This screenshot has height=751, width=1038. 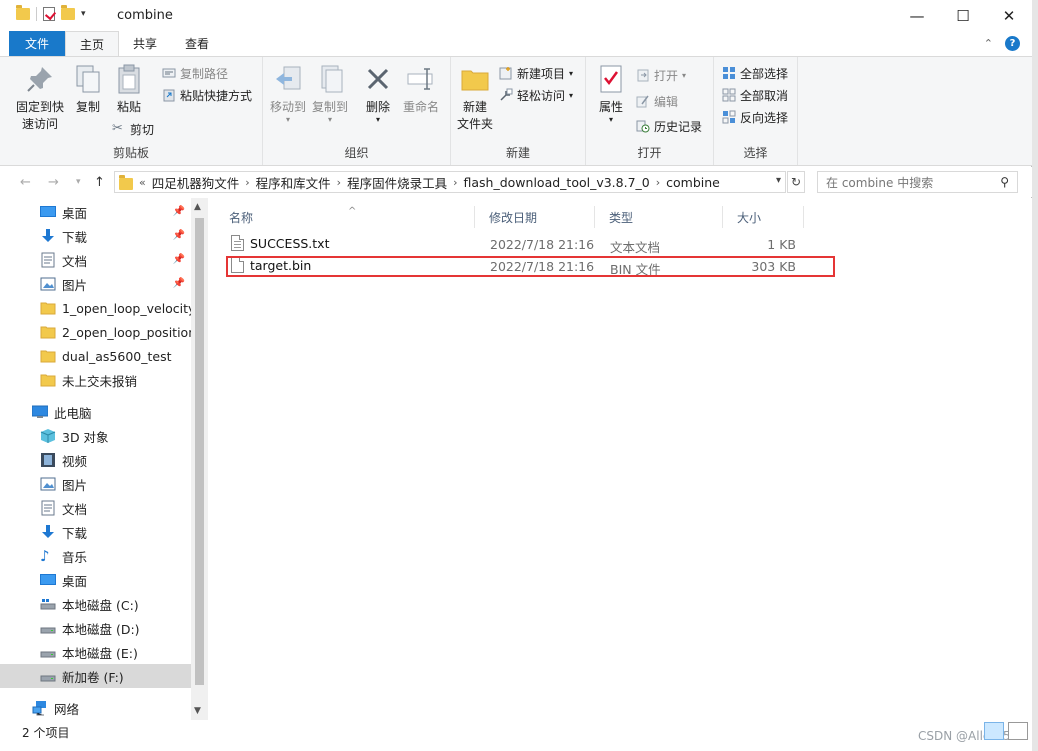 I want to click on drive-icon, so click(x=48, y=604).